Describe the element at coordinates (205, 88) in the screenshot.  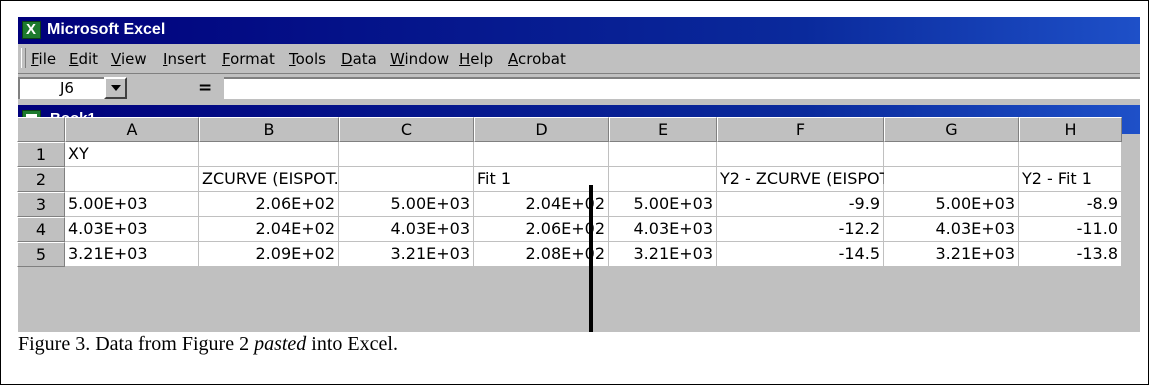
I see `equals-icon: =` at that location.